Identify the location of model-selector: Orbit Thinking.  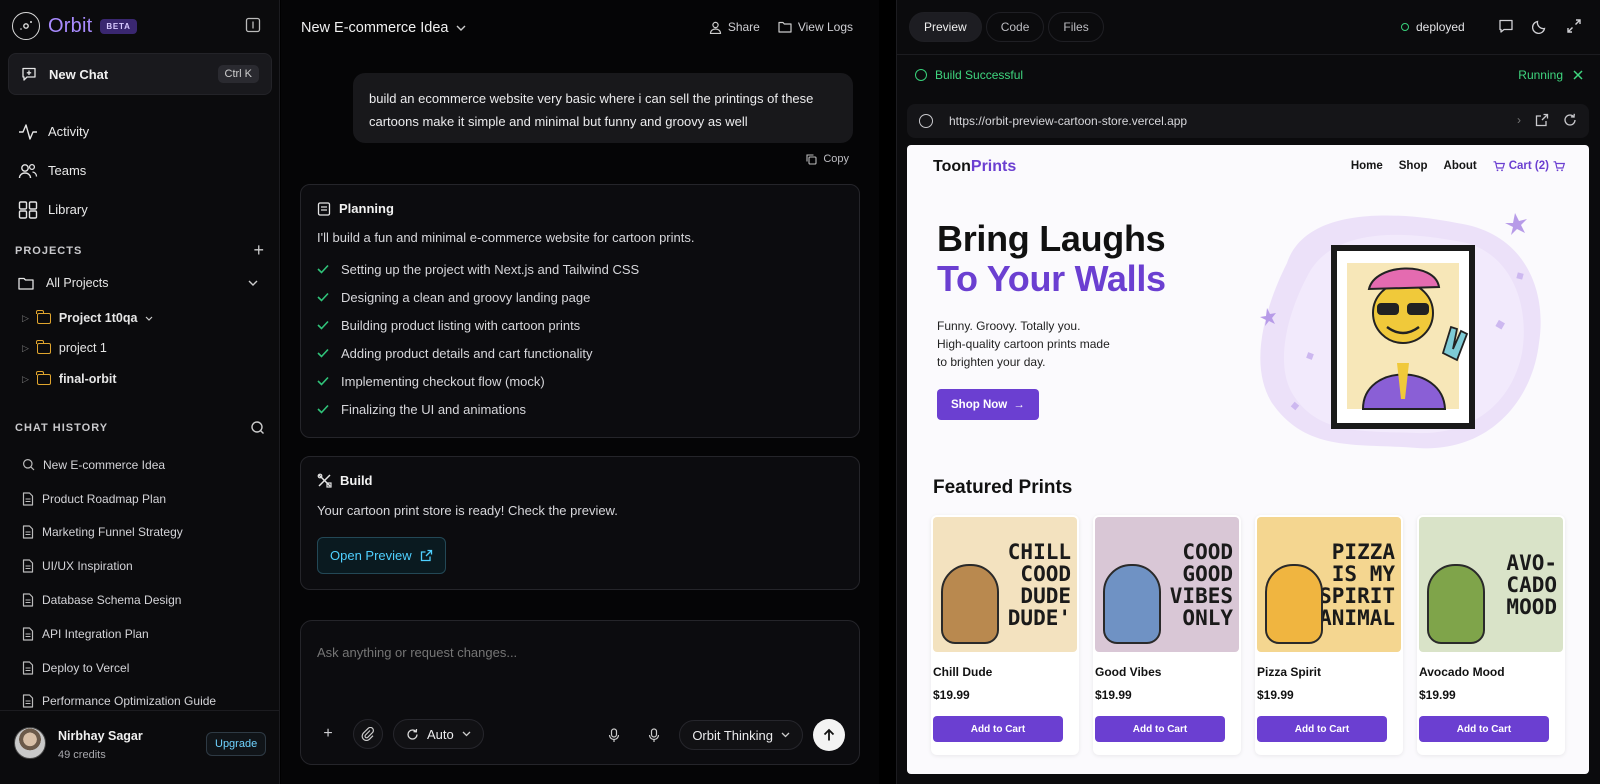
(741, 735).